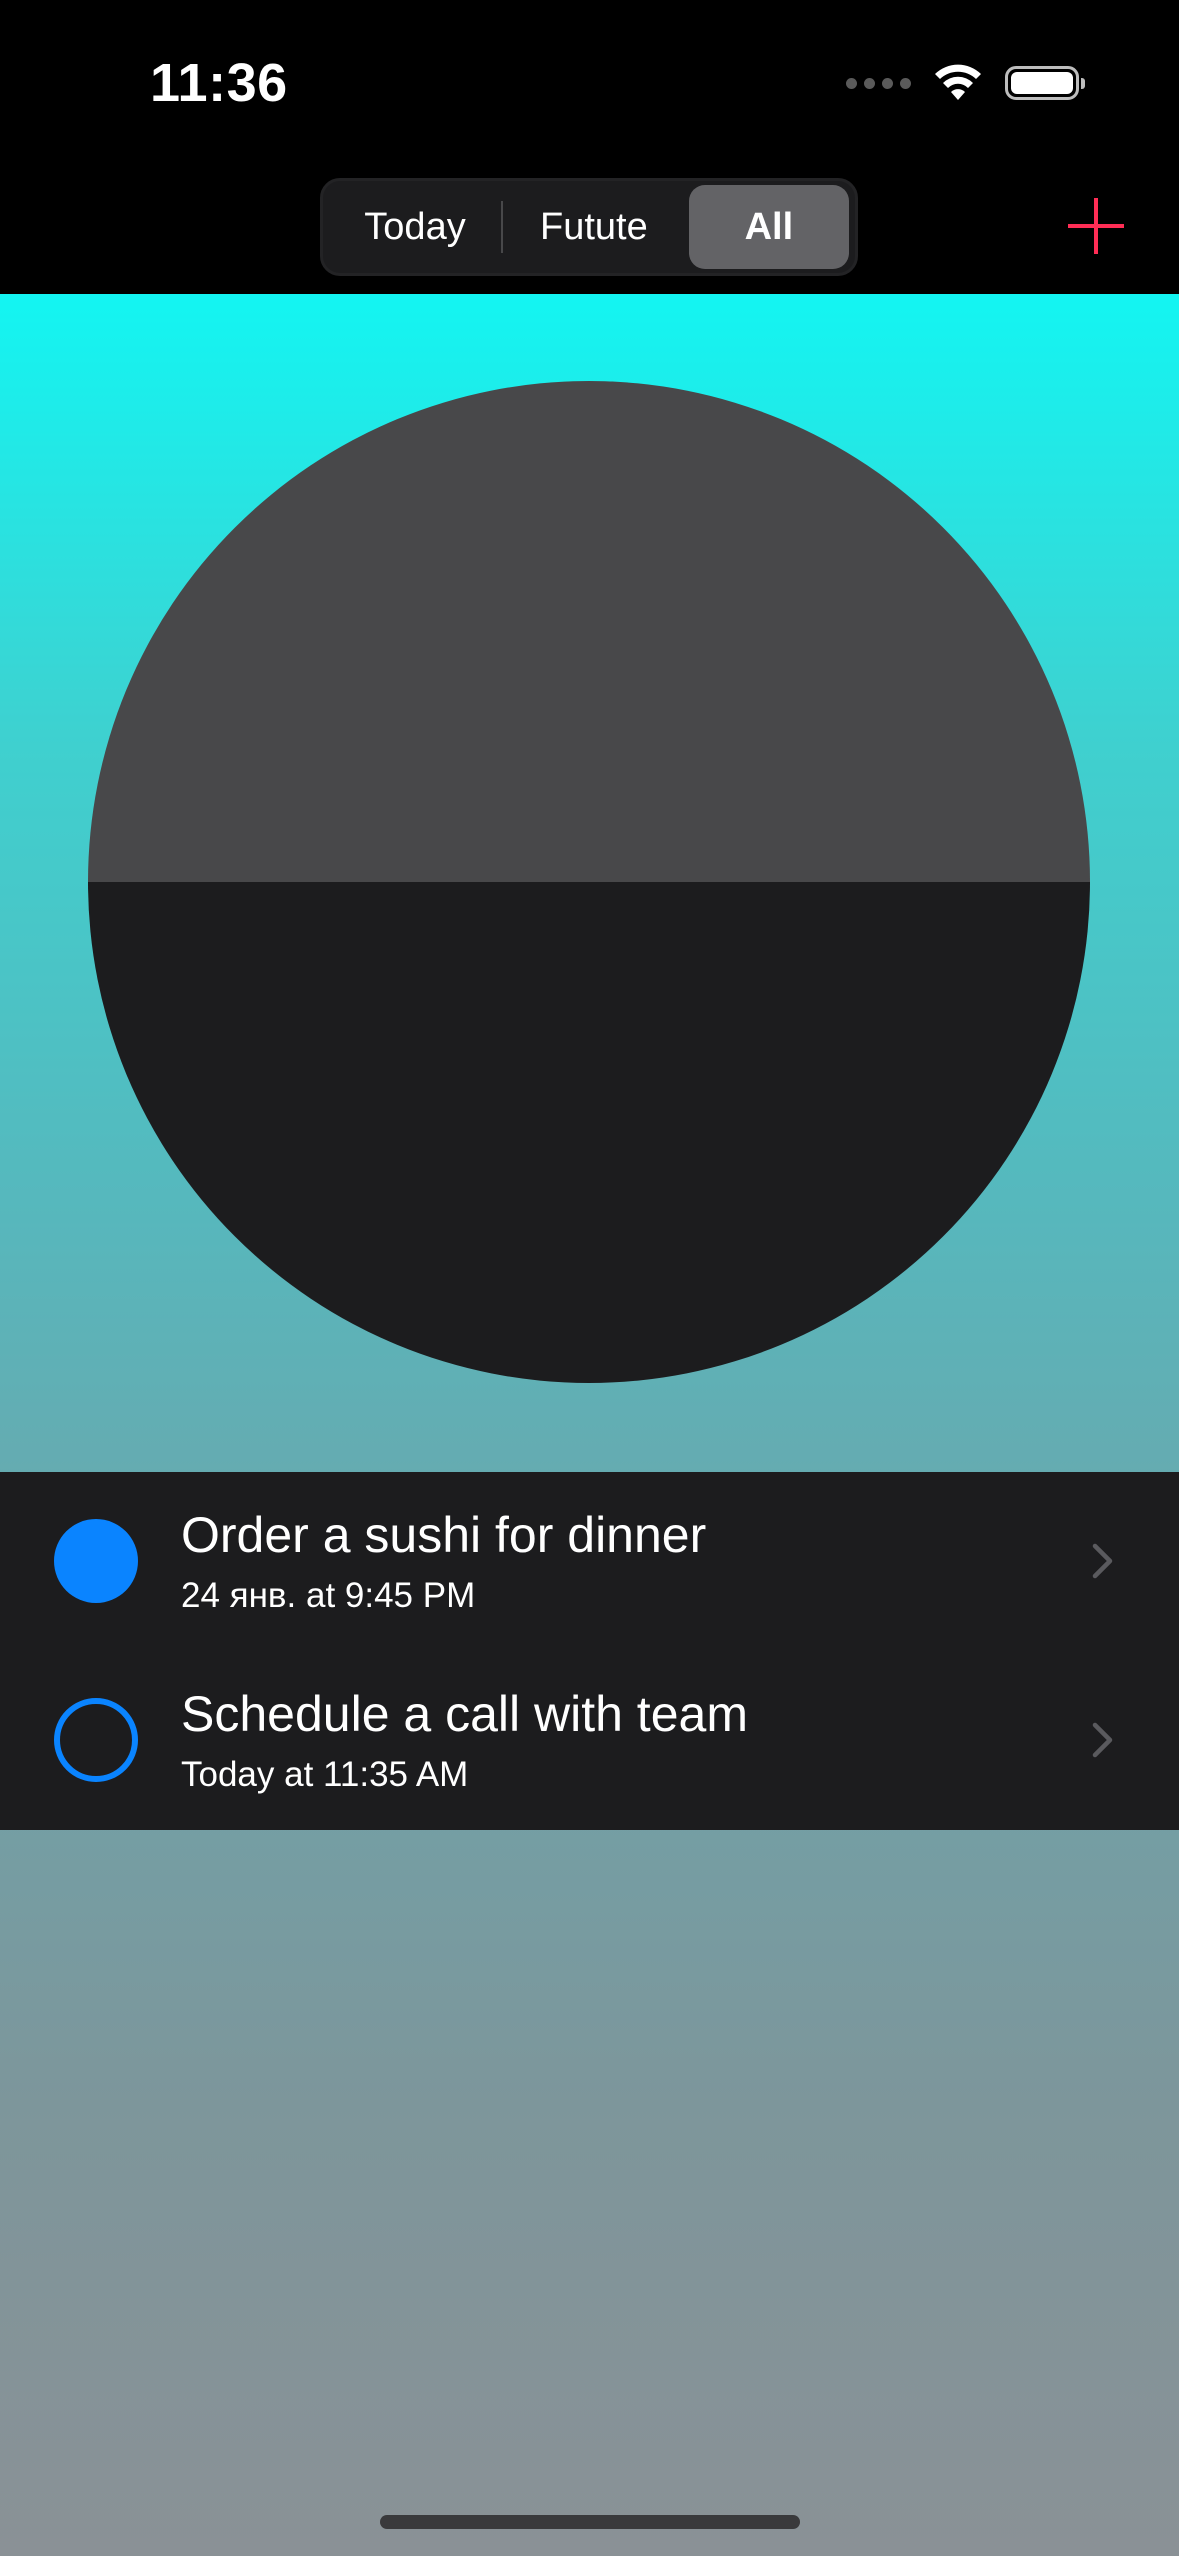 The image size is (1179, 2556). I want to click on task-title: Order a sushi for dinner, so click(444, 1535).